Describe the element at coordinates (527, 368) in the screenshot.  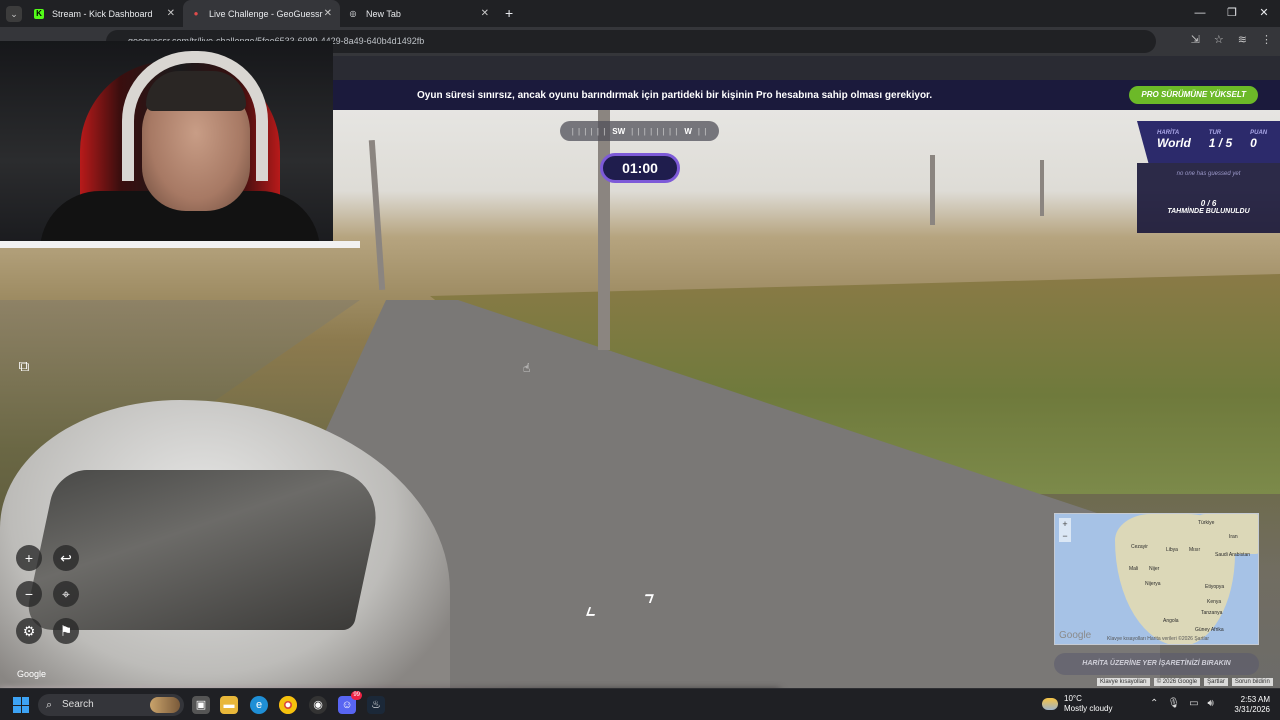
I see `mouse-cursor-icon: ☝` at that location.